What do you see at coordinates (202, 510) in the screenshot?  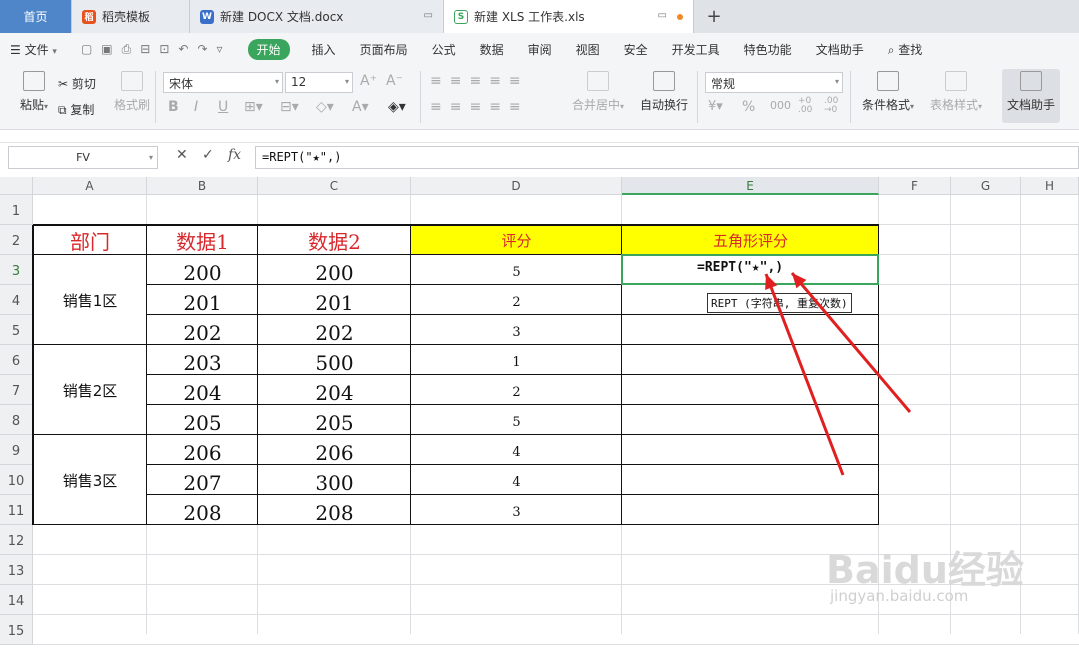 I see `data1-cell: 208` at bounding box center [202, 510].